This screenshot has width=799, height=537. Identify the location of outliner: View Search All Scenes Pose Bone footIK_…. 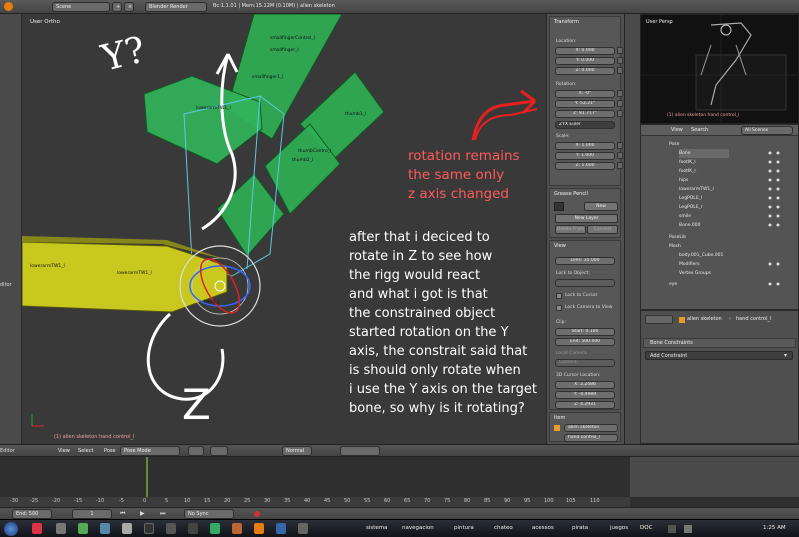
(719, 217).